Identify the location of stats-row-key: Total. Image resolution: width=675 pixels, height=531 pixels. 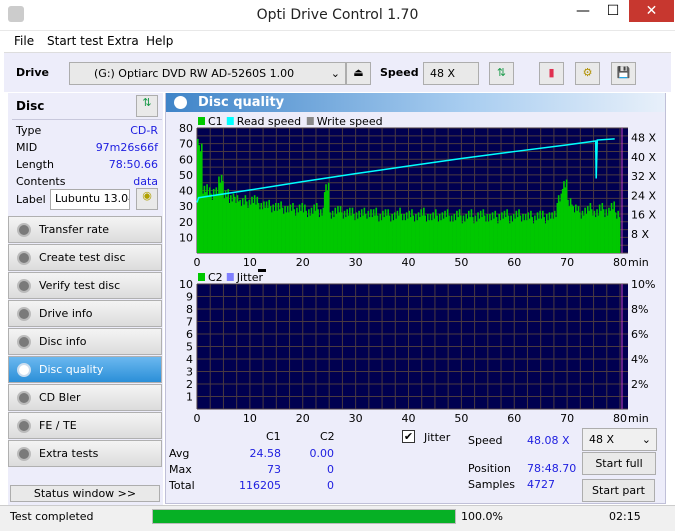
(182, 485).